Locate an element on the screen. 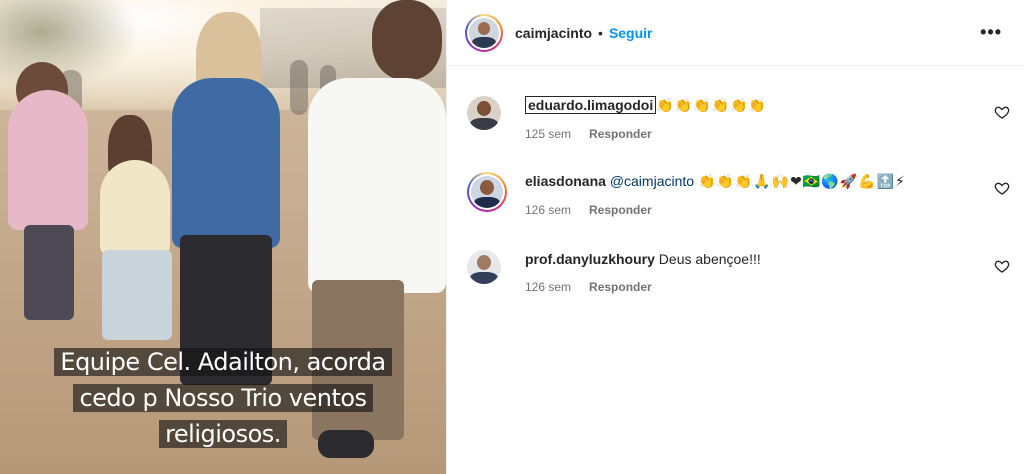 This screenshot has height=474, width=1024. follow-button: Seguir is located at coordinates (631, 33).